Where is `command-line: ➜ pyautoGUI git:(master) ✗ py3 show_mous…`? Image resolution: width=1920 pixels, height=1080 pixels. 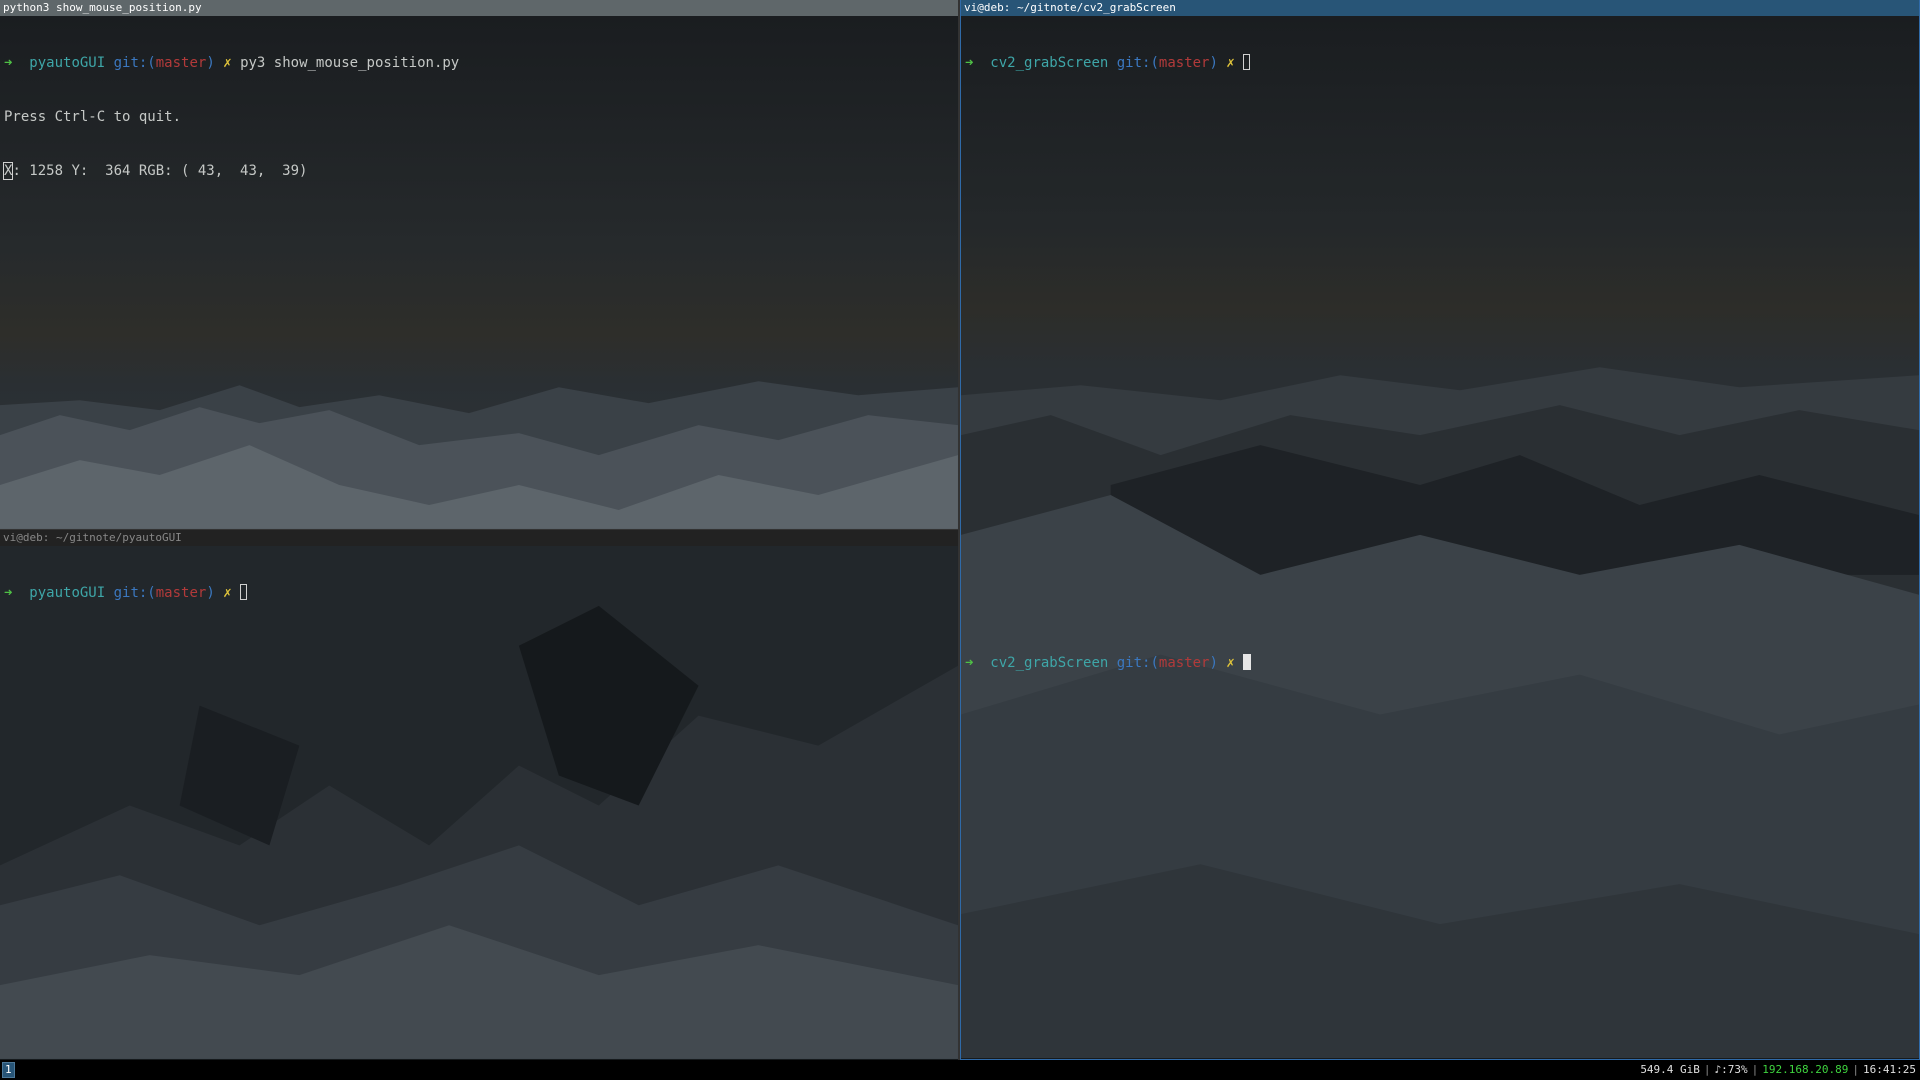
command-line: ➜ pyautoGUI git:(master) ✗ py3 show_mous… is located at coordinates (479, 63).